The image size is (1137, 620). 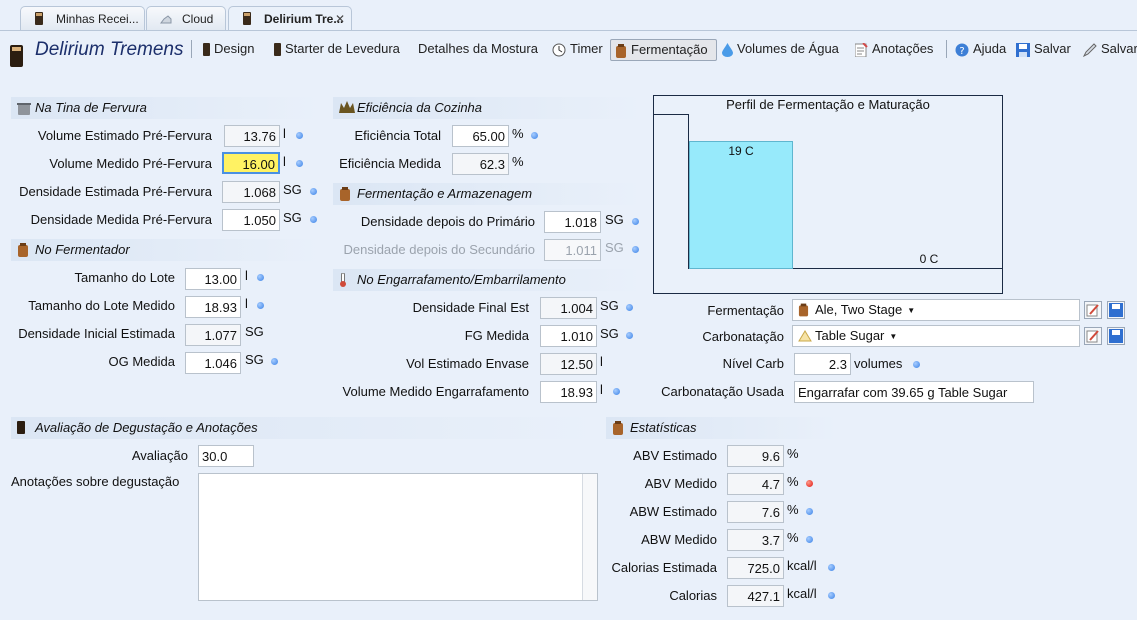 I want to click on dropdown-arrow-icon: ▼, so click(x=911, y=310).